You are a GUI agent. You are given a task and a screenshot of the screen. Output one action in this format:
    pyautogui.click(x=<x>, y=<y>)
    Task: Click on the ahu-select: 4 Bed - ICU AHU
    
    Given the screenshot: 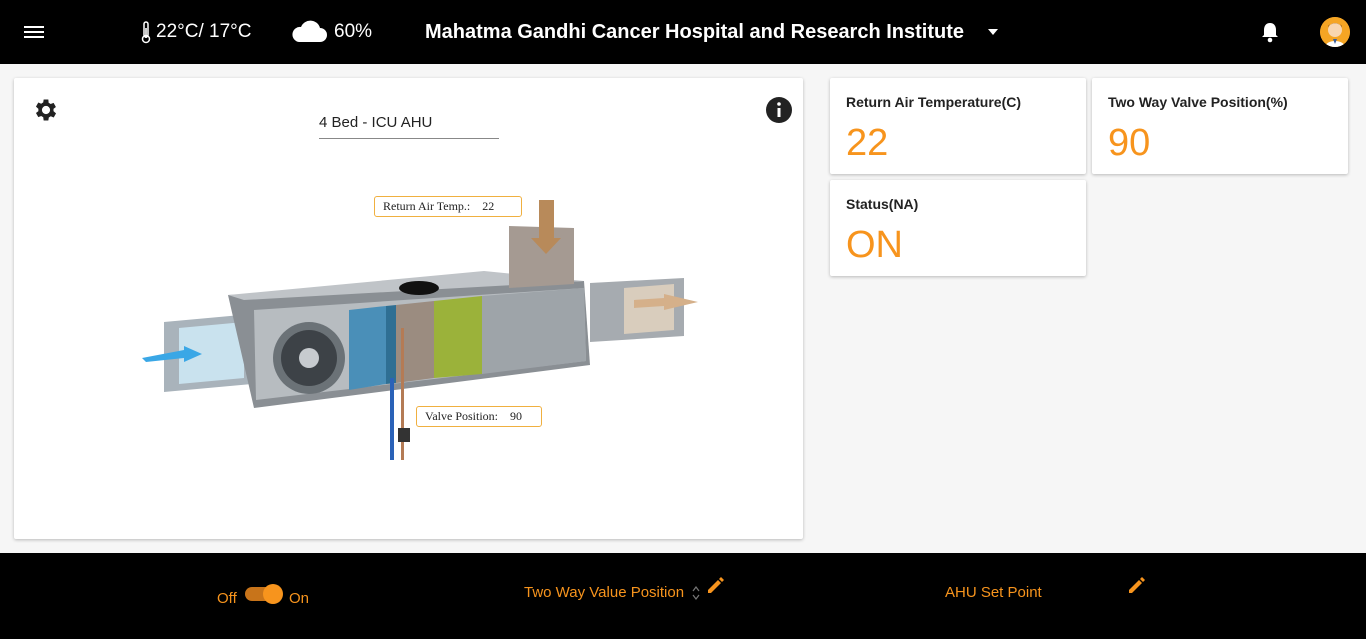 What is the action you would take?
    pyautogui.click(x=409, y=126)
    